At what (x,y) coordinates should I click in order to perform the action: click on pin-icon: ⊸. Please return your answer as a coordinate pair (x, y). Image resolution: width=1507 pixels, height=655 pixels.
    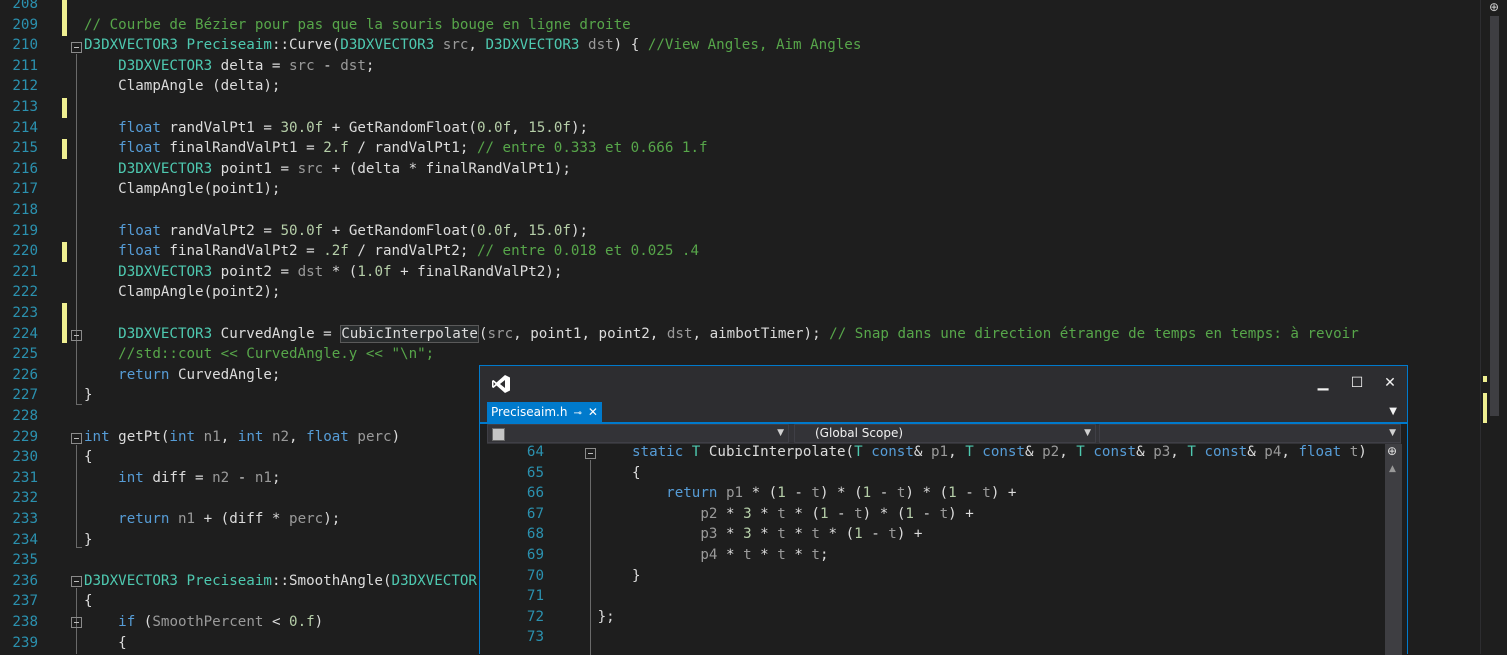
    Looking at the image, I should click on (577, 413).